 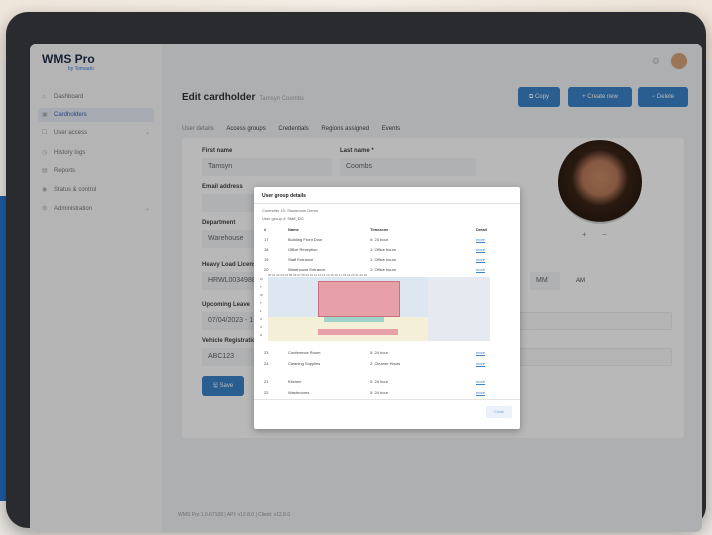 What do you see at coordinates (358, 332) in the screenshot?
I see `schedule-block-holiday` at bounding box center [358, 332].